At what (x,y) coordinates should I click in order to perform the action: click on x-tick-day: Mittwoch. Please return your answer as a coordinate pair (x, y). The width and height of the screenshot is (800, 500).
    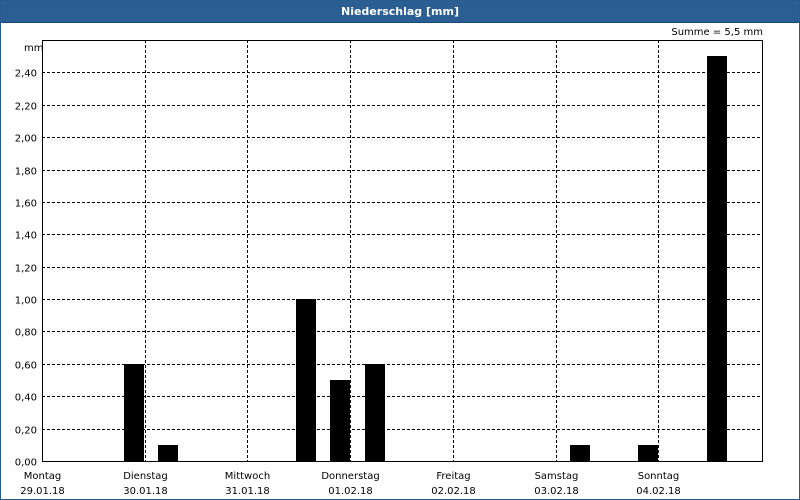
    Looking at the image, I should click on (247, 476).